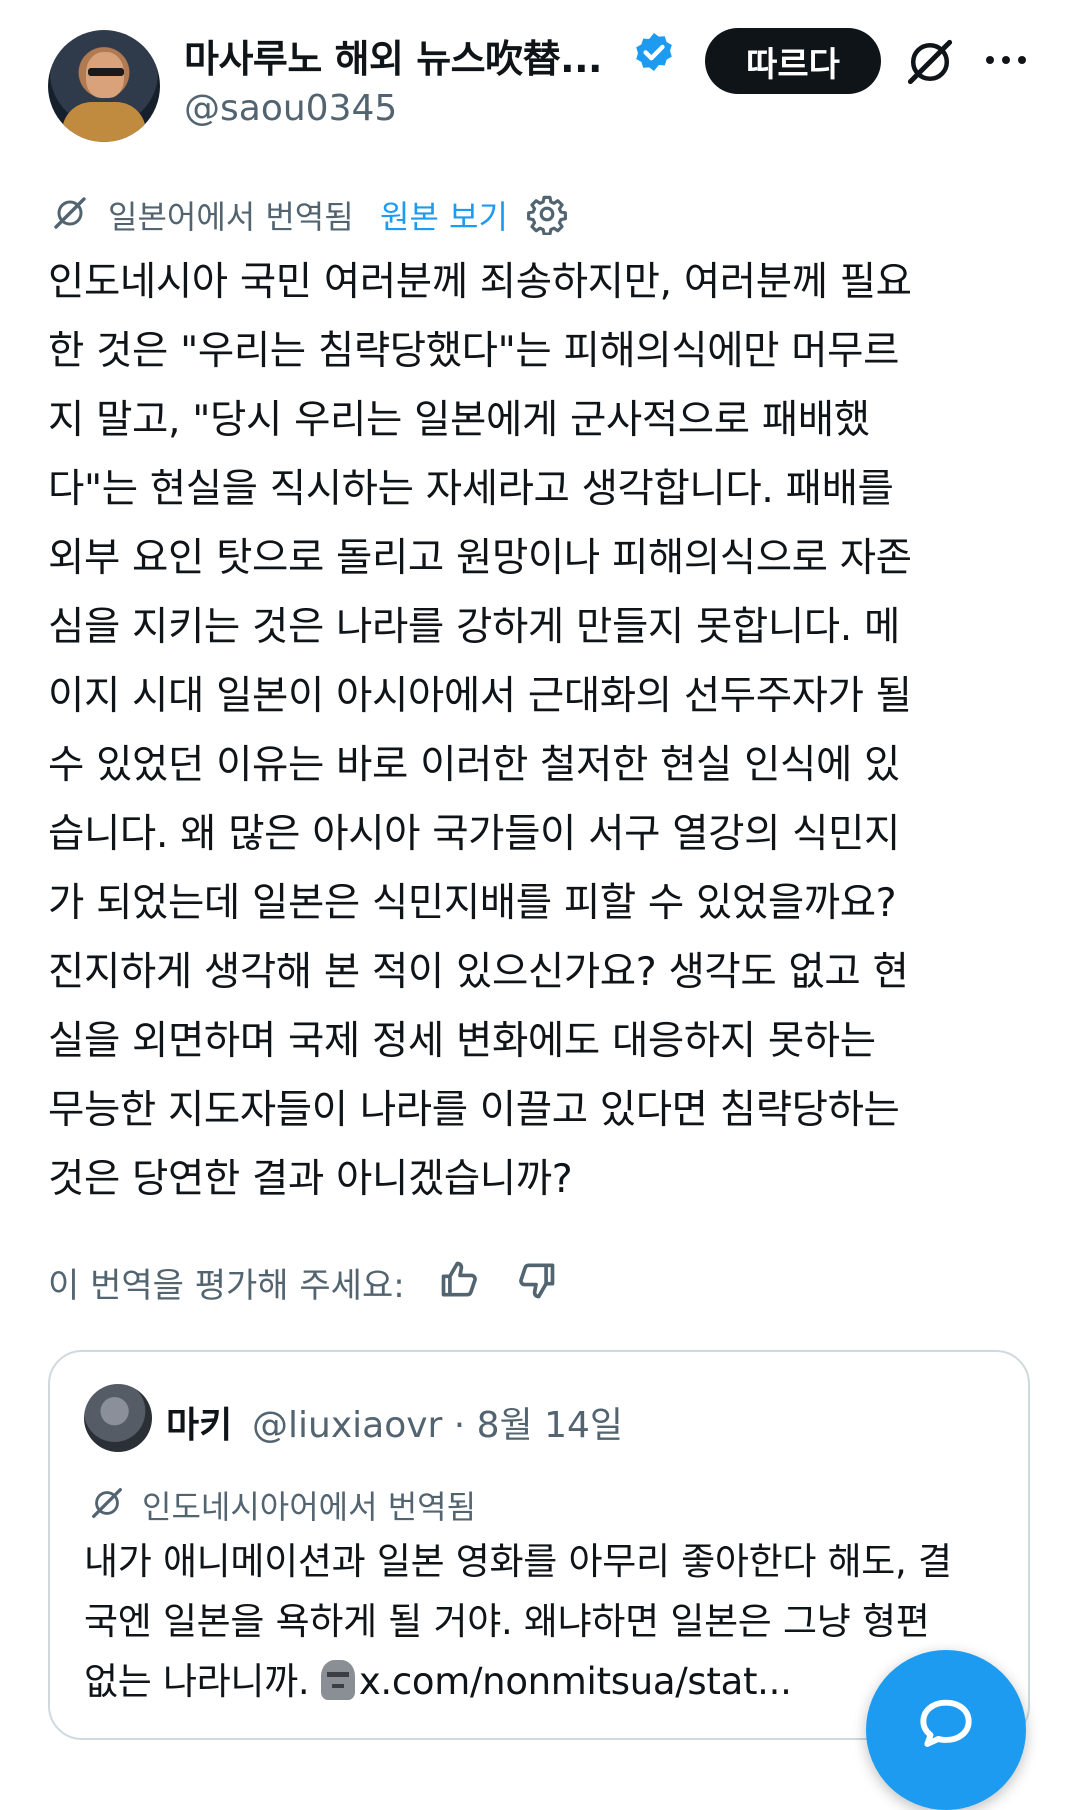 This screenshot has height=1810, width=1080. What do you see at coordinates (507, 1621) in the screenshot?
I see `quoted-line: 국엔 일본을 욕하게 될 거야. 왜냐하면 일본은 그냥 형편` at bounding box center [507, 1621].